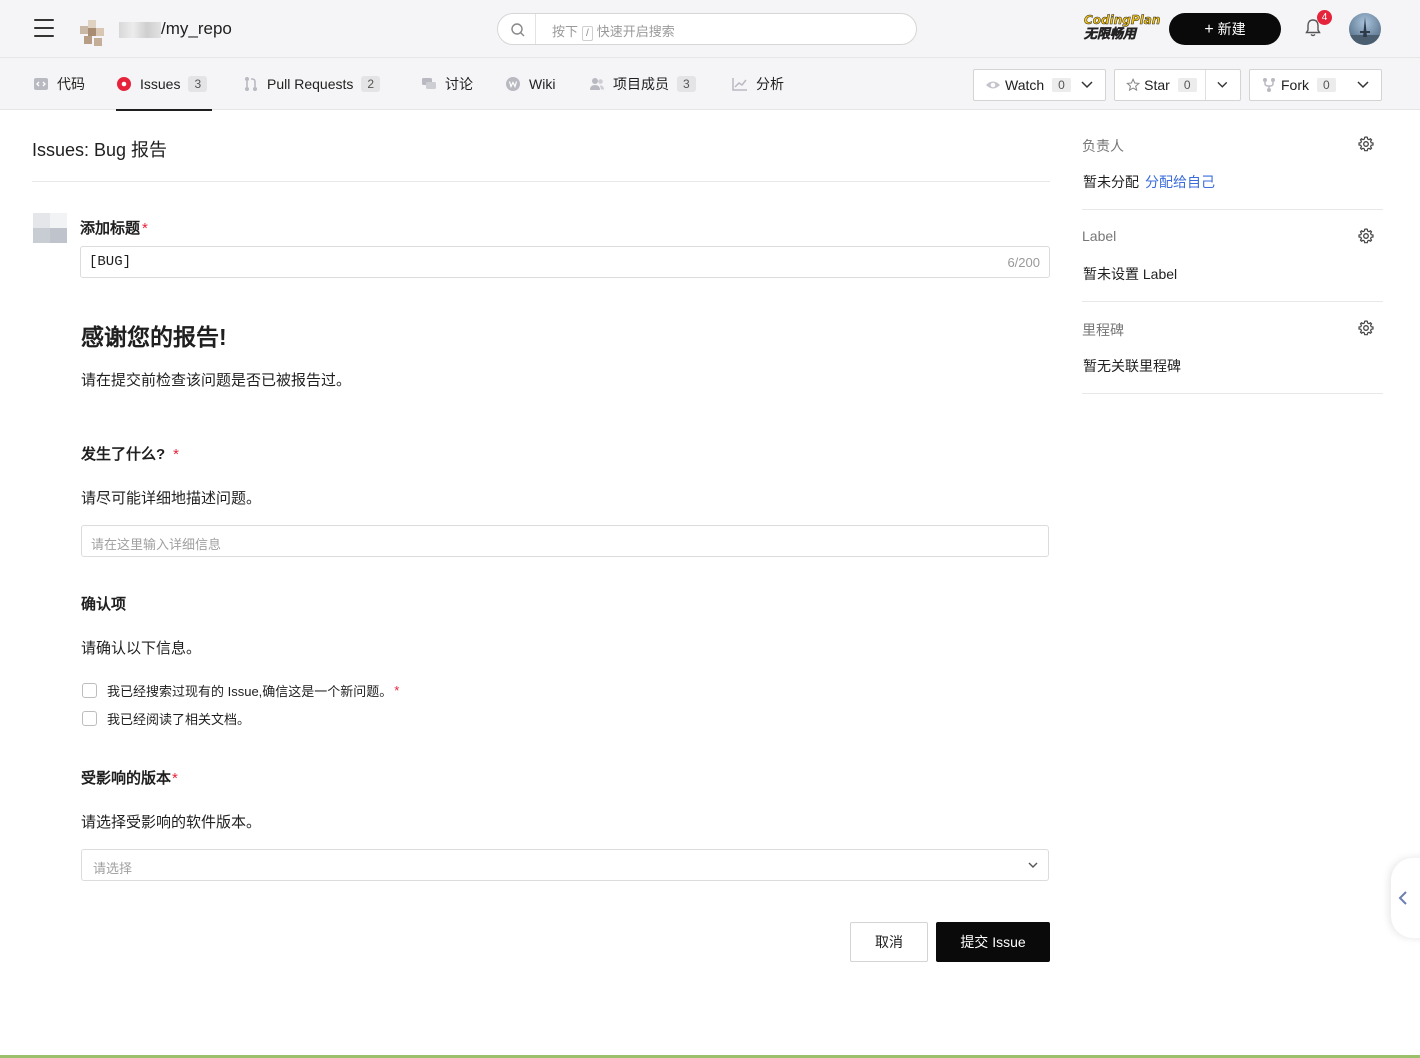 The width and height of the screenshot is (1420, 1058). I want to click on repo-avatar, so click(92, 33).